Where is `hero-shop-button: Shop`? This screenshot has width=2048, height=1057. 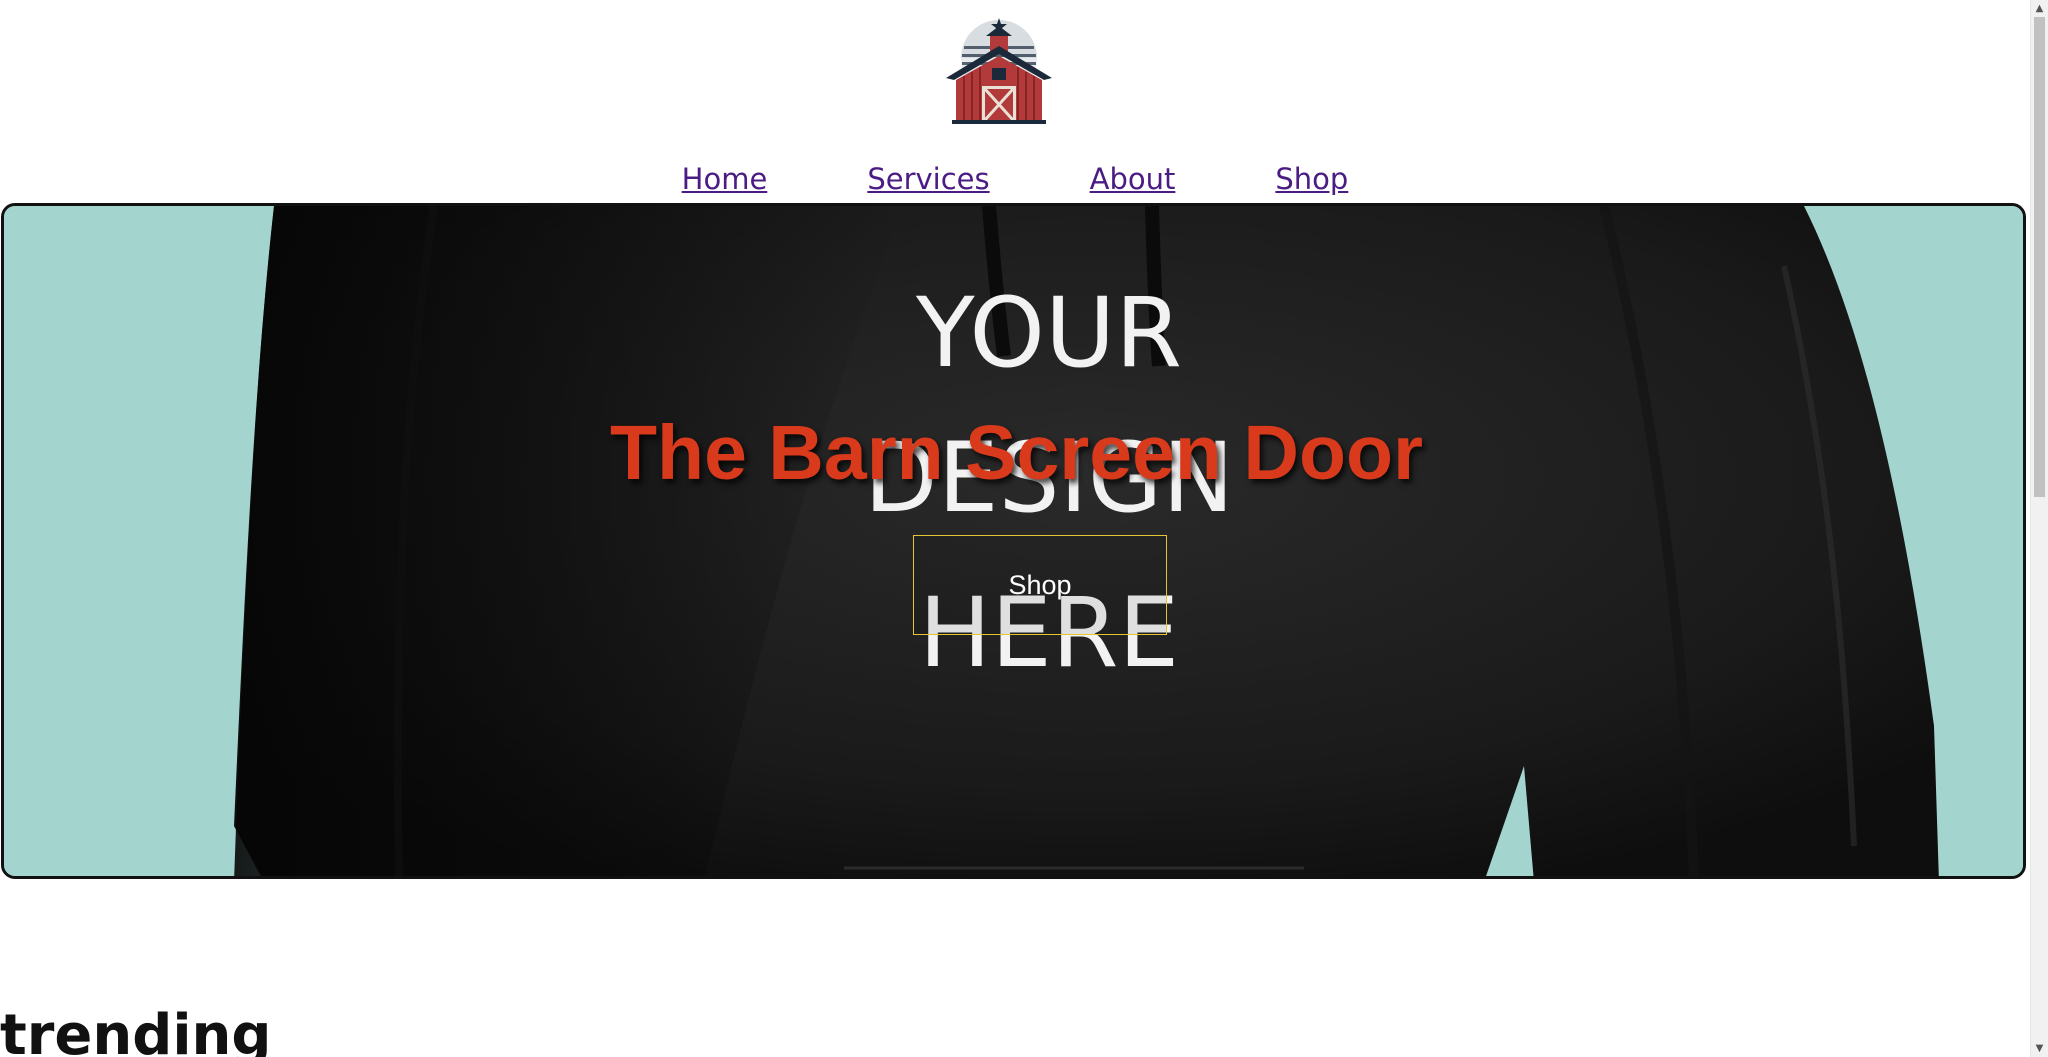
hero-shop-button: Shop is located at coordinates (1040, 585).